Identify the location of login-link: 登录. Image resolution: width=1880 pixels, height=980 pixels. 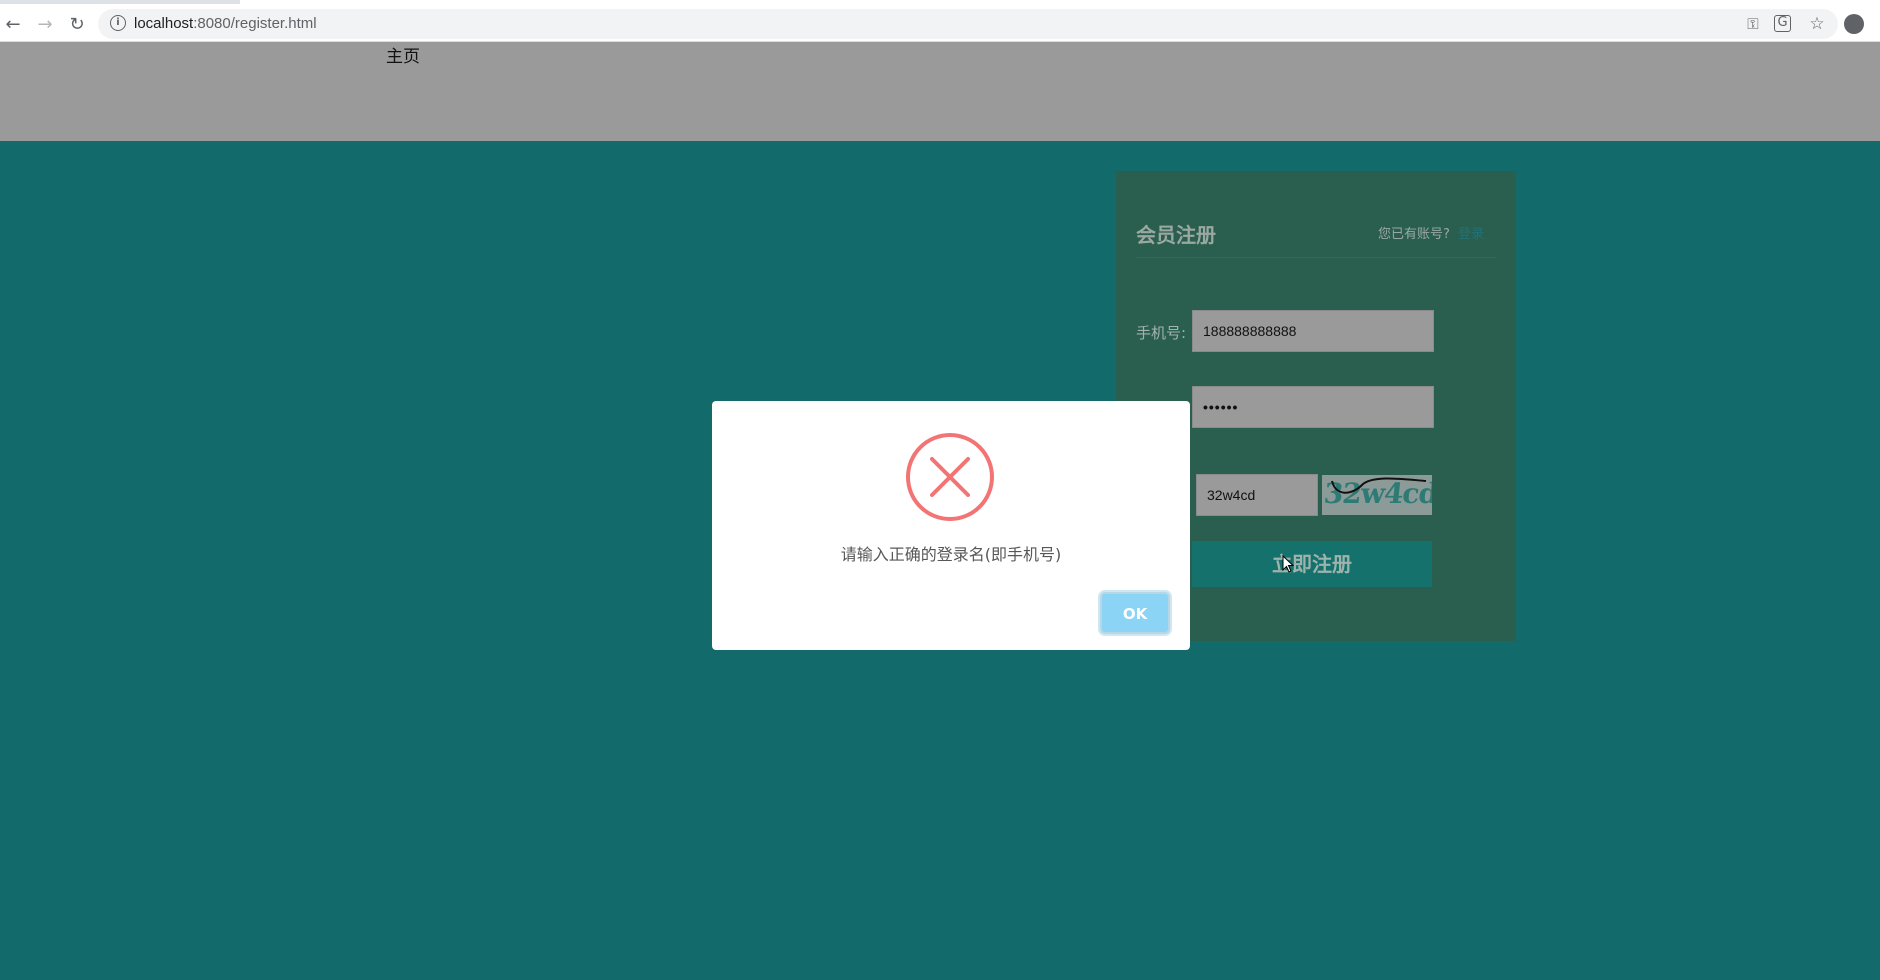
(1471, 232).